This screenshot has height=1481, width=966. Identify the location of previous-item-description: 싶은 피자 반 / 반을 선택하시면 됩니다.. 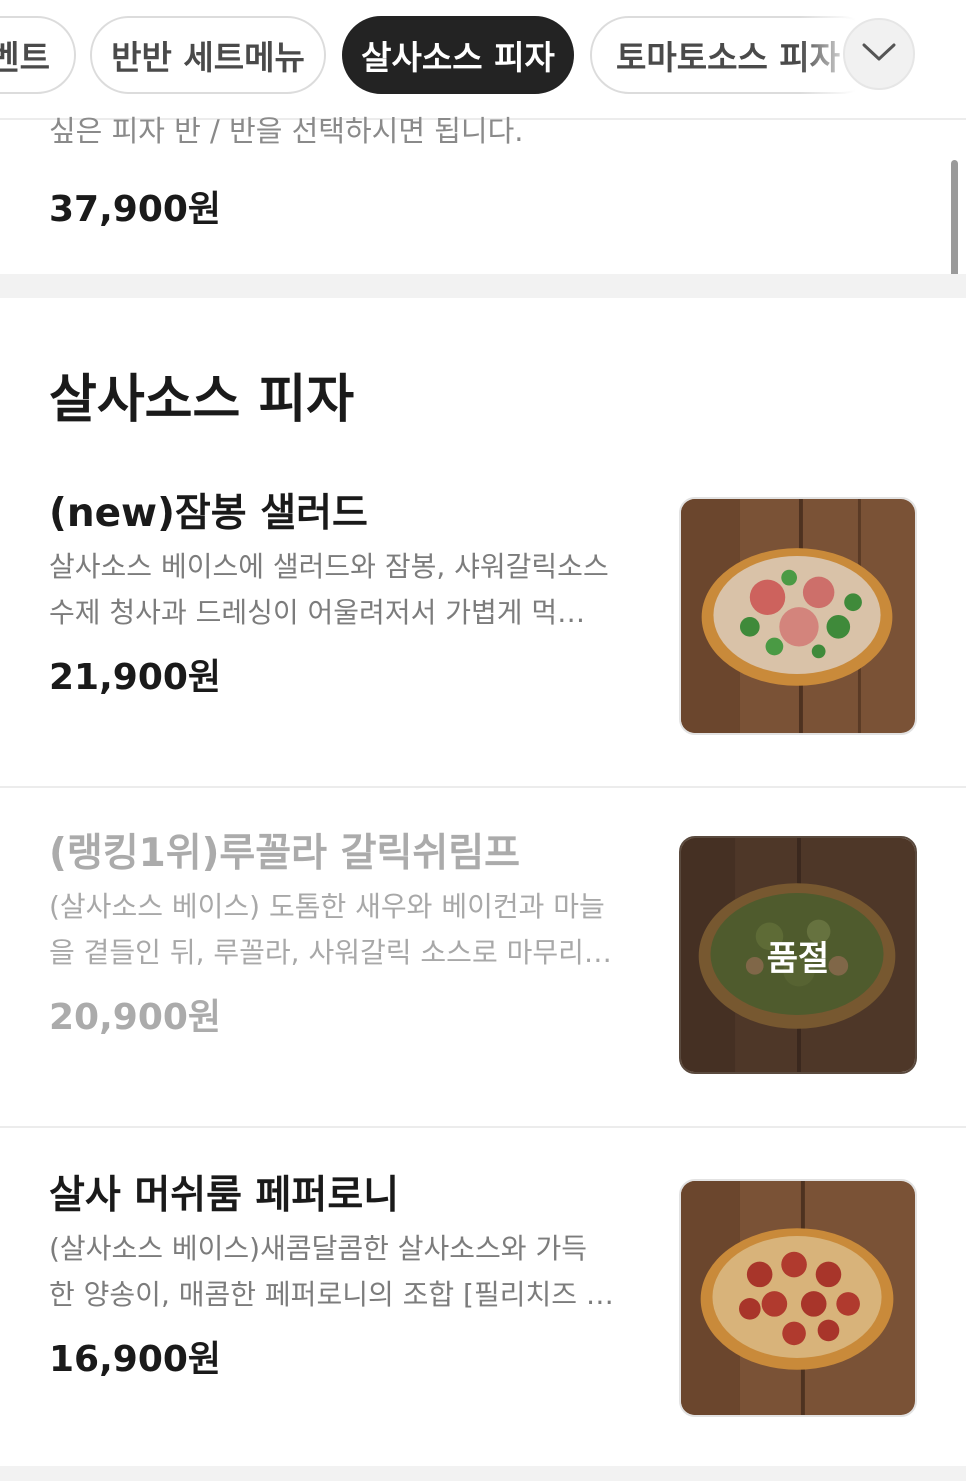
(286, 131).